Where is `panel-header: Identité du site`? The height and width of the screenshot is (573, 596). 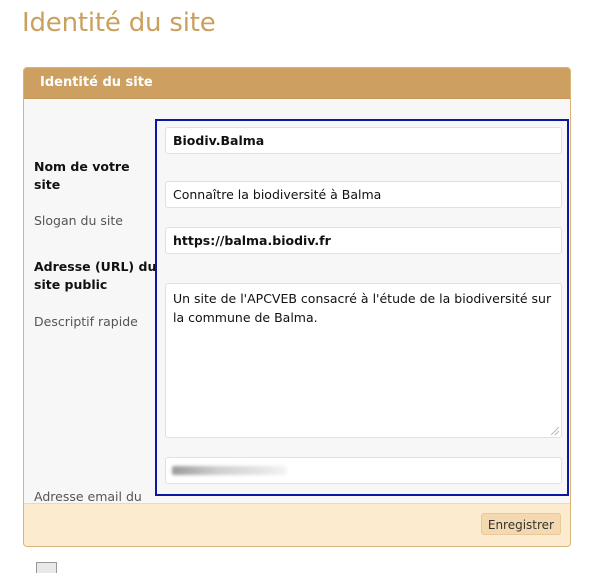
panel-header: Identité du site is located at coordinates (297, 83).